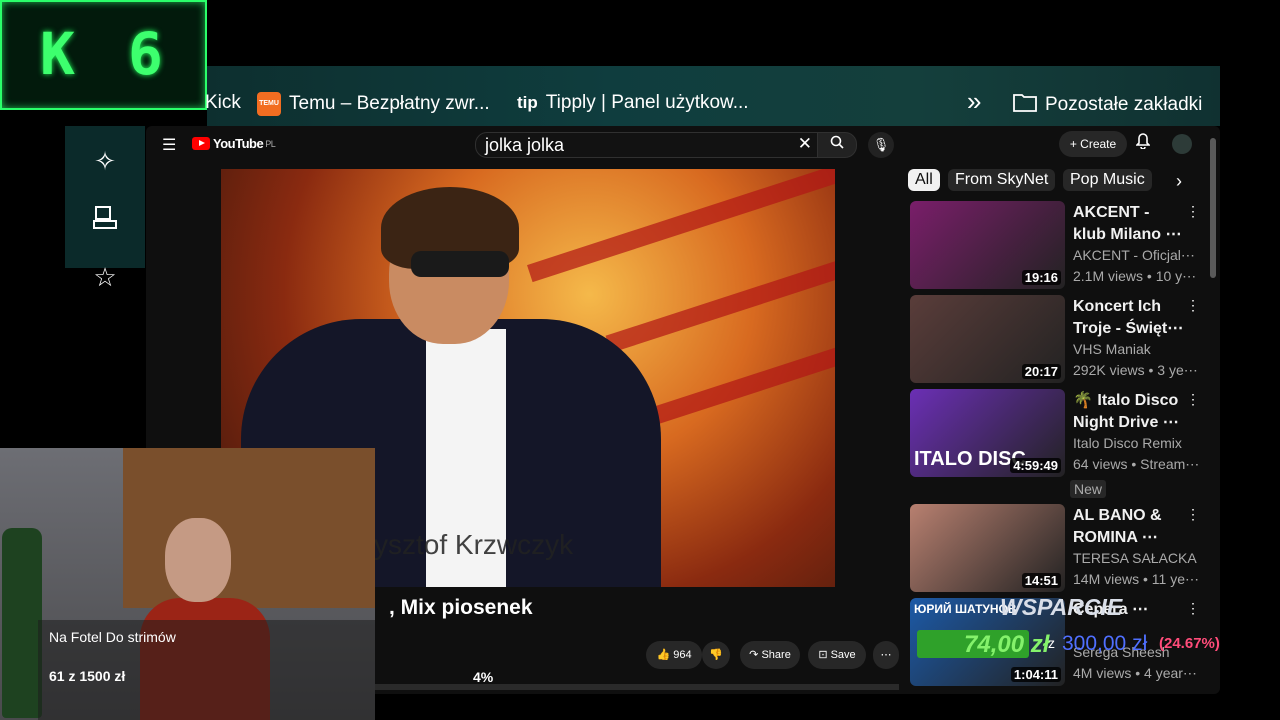  Describe the element at coordinates (674, 655) in the screenshot. I see `like-button: 👍 964` at that location.